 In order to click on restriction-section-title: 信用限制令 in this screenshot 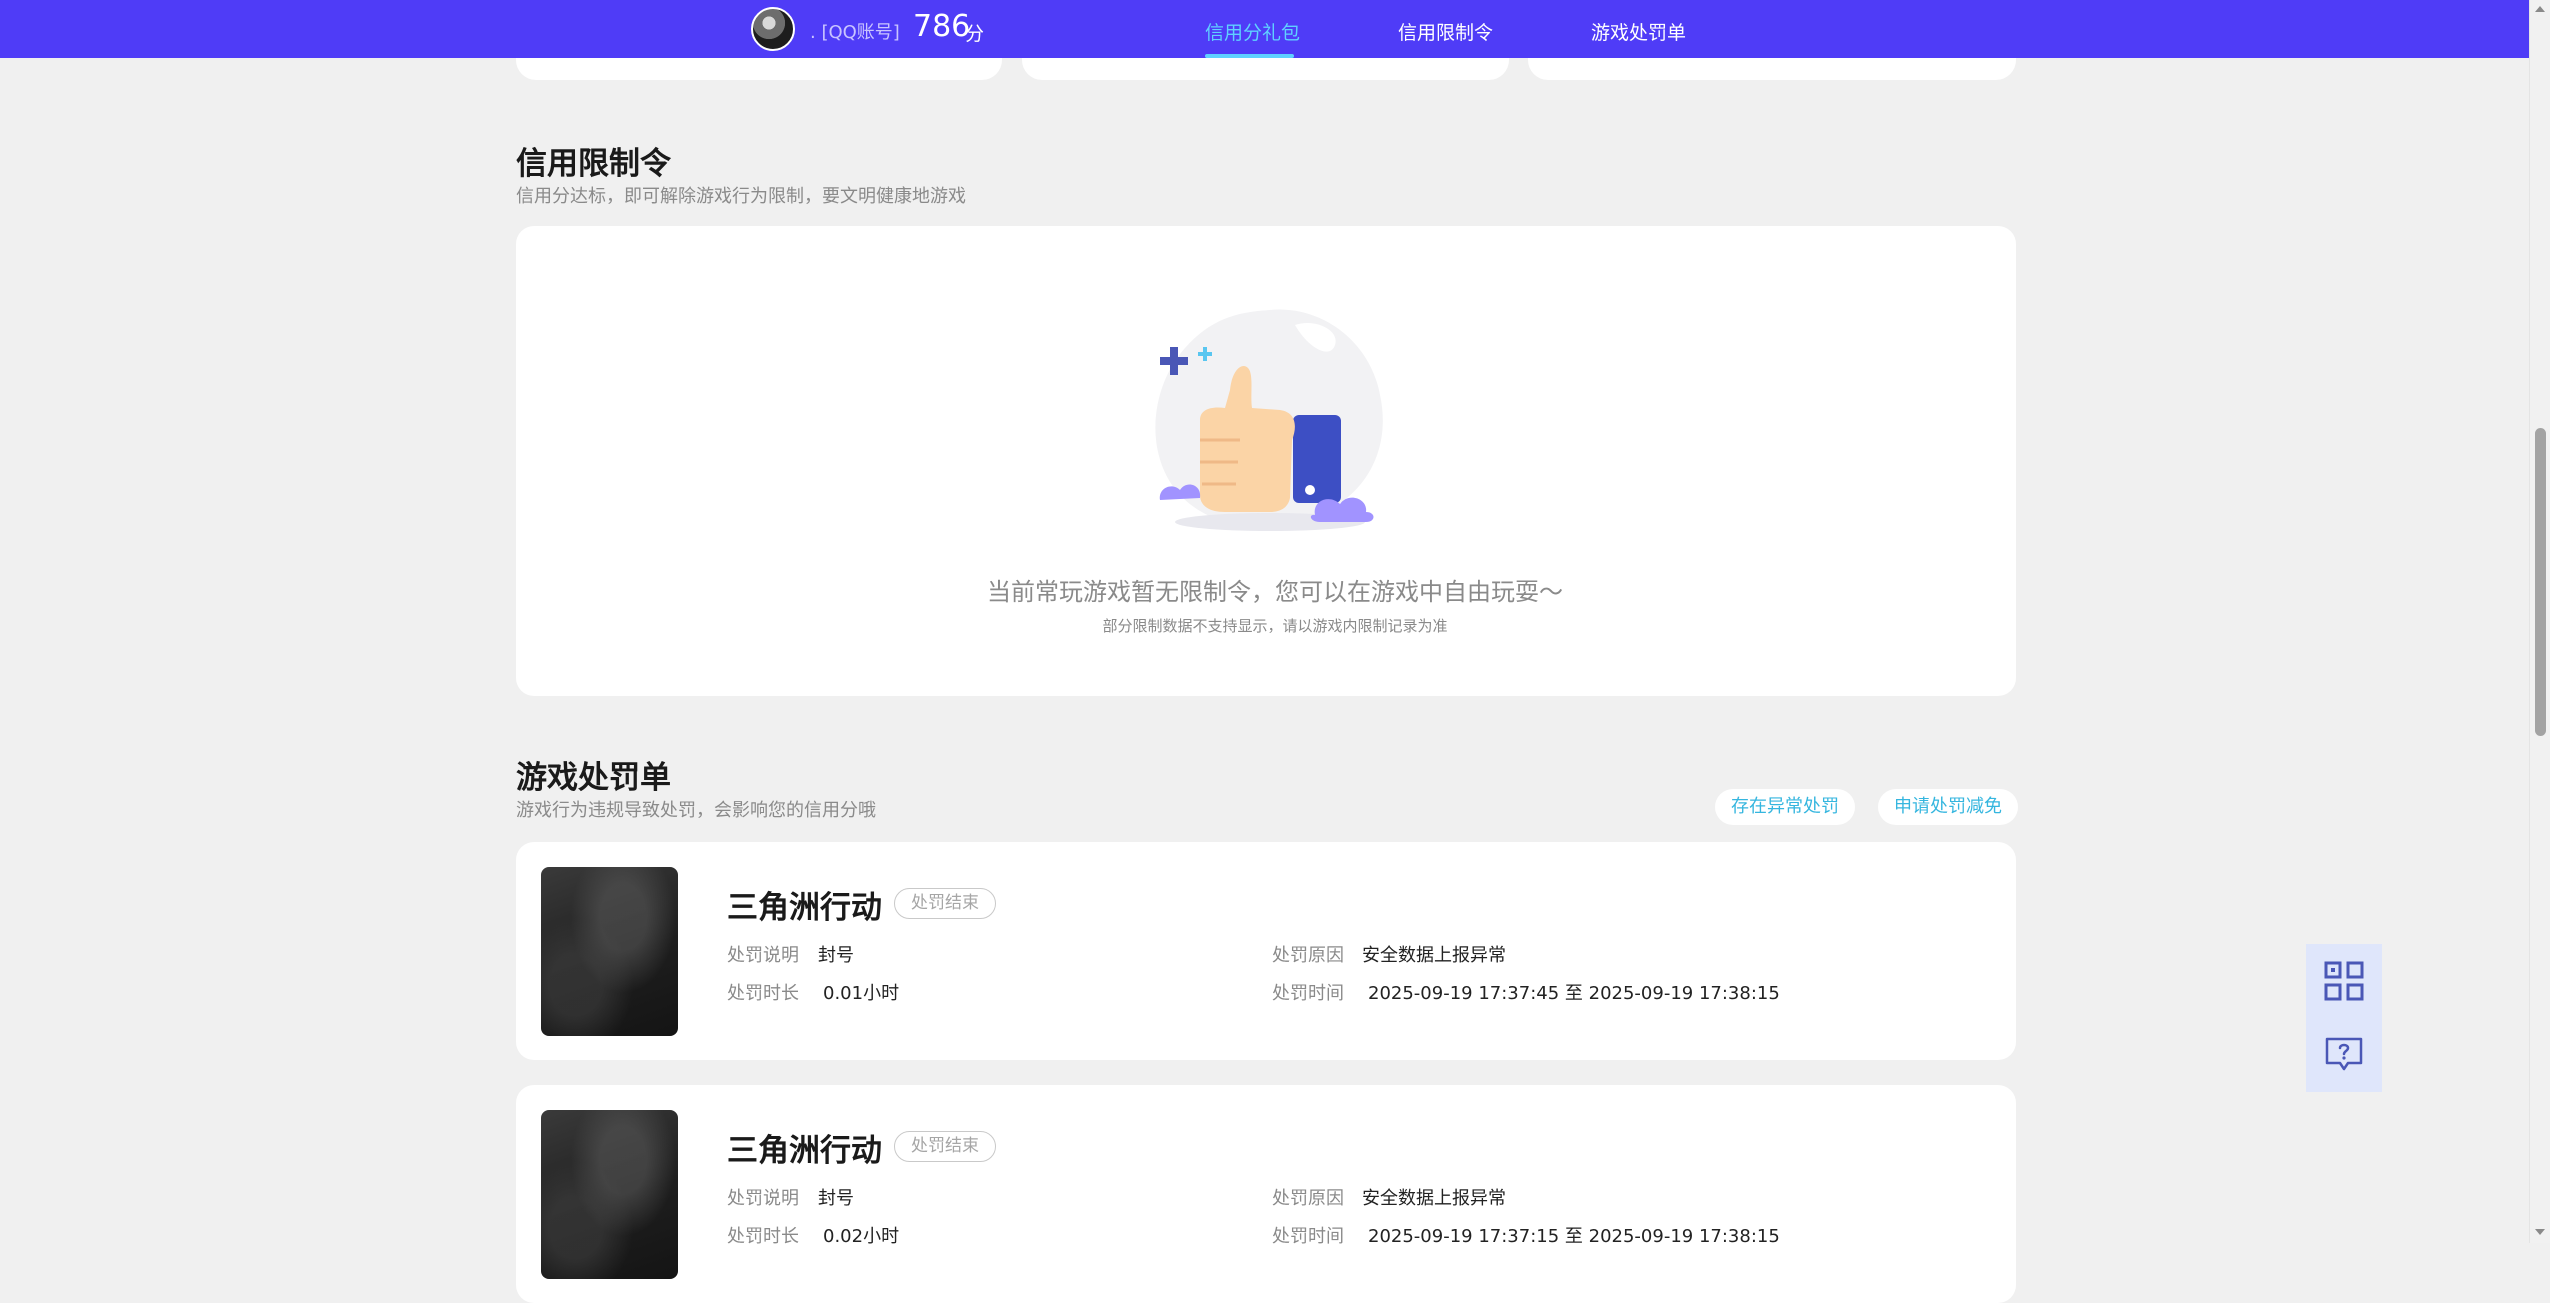, I will do `click(593, 164)`.